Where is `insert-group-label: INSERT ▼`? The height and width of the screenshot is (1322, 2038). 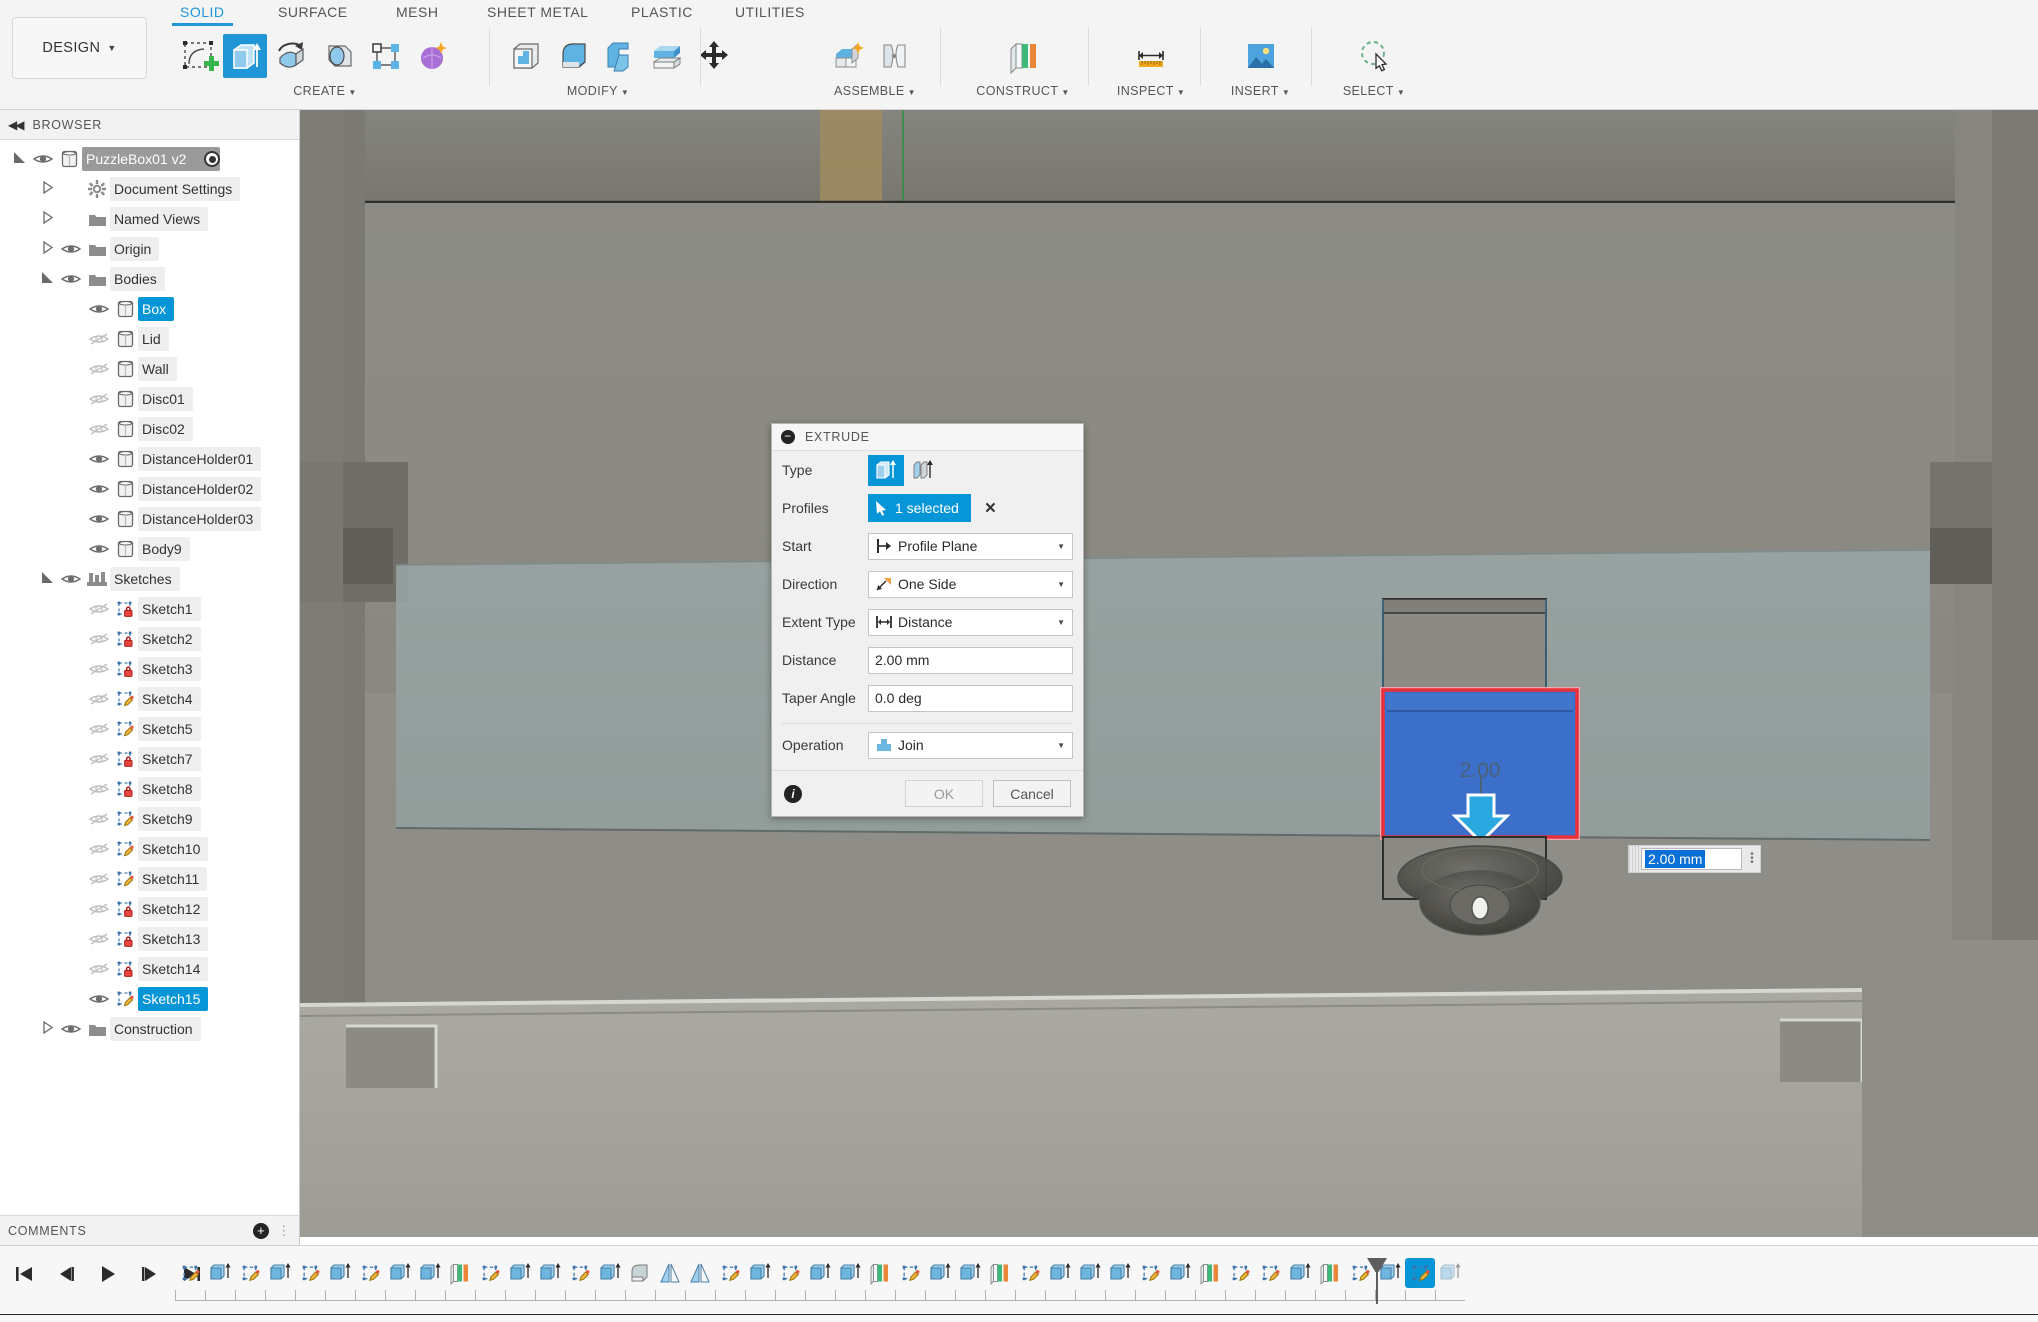
insert-group-label: INSERT ▼ is located at coordinates (1260, 91).